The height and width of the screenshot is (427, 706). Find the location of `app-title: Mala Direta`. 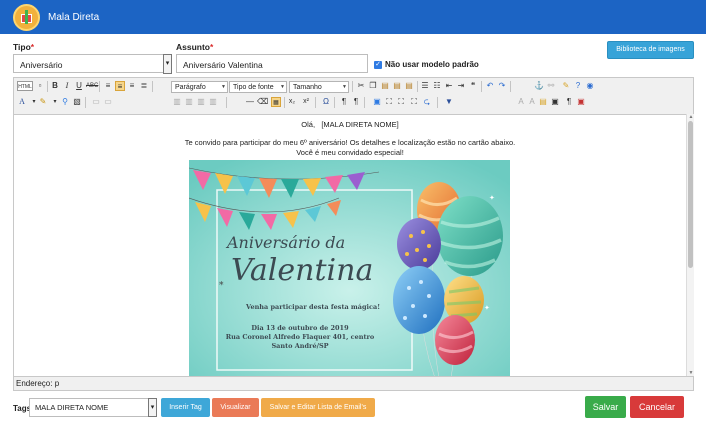

app-title: Mala Direta is located at coordinates (74, 17).